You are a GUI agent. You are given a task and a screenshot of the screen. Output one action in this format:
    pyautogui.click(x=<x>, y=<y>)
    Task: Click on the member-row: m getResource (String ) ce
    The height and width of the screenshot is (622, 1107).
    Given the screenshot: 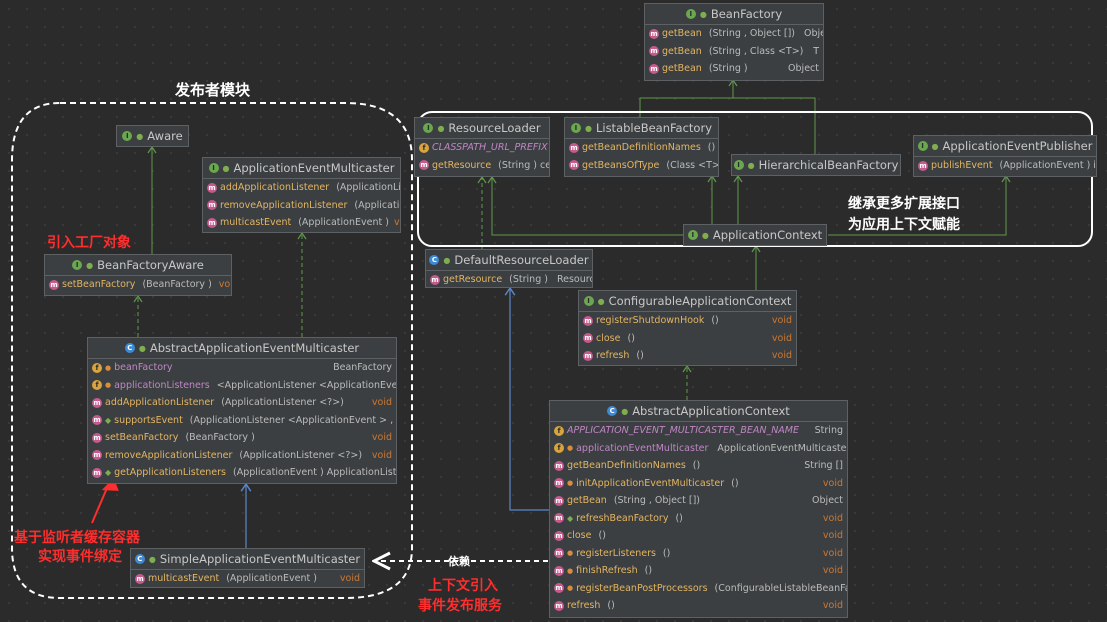 What is the action you would take?
    pyautogui.click(x=482, y=166)
    